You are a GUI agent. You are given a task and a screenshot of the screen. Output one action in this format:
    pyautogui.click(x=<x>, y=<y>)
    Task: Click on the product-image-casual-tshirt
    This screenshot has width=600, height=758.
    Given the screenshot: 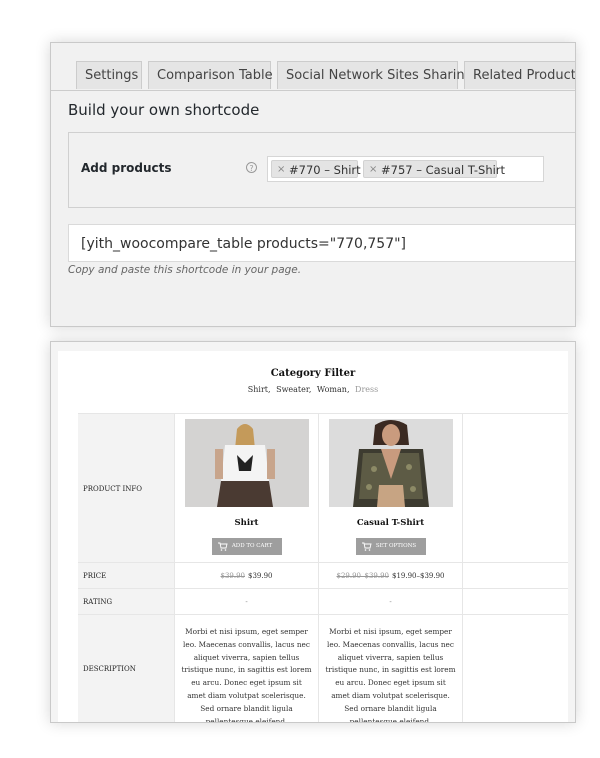 What is the action you would take?
    pyautogui.click(x=391, y=463)
    